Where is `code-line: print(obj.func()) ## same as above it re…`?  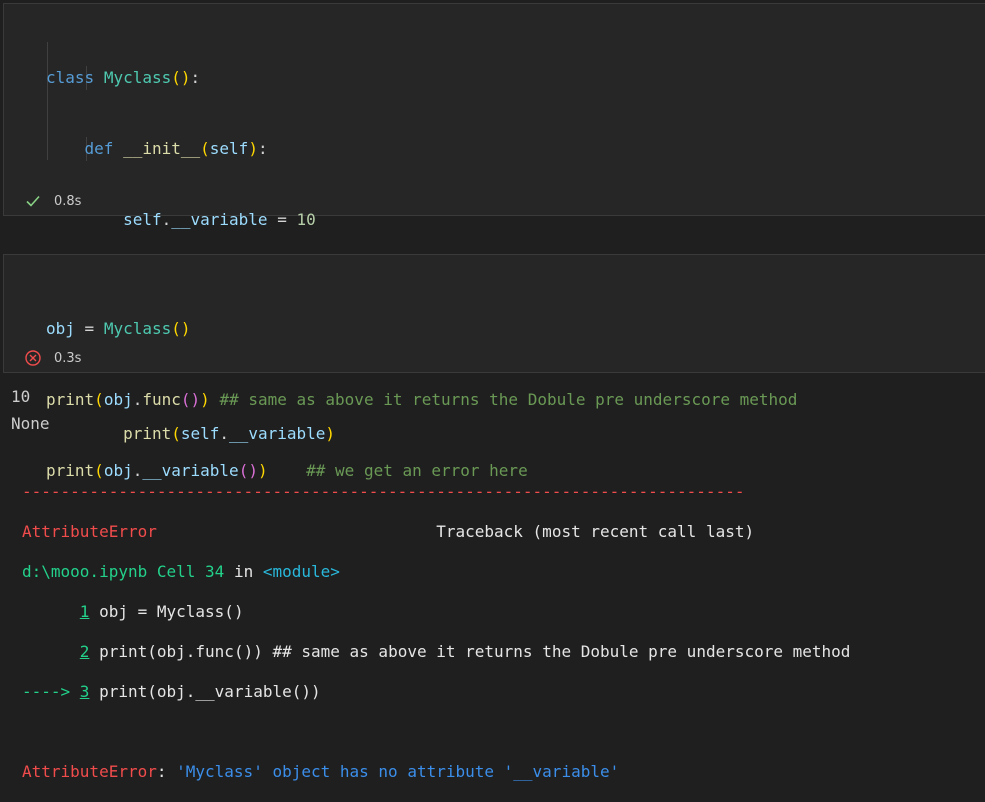
code-line: print(obj.func()) ## same as above it re… is located at coordinates (422, 399).